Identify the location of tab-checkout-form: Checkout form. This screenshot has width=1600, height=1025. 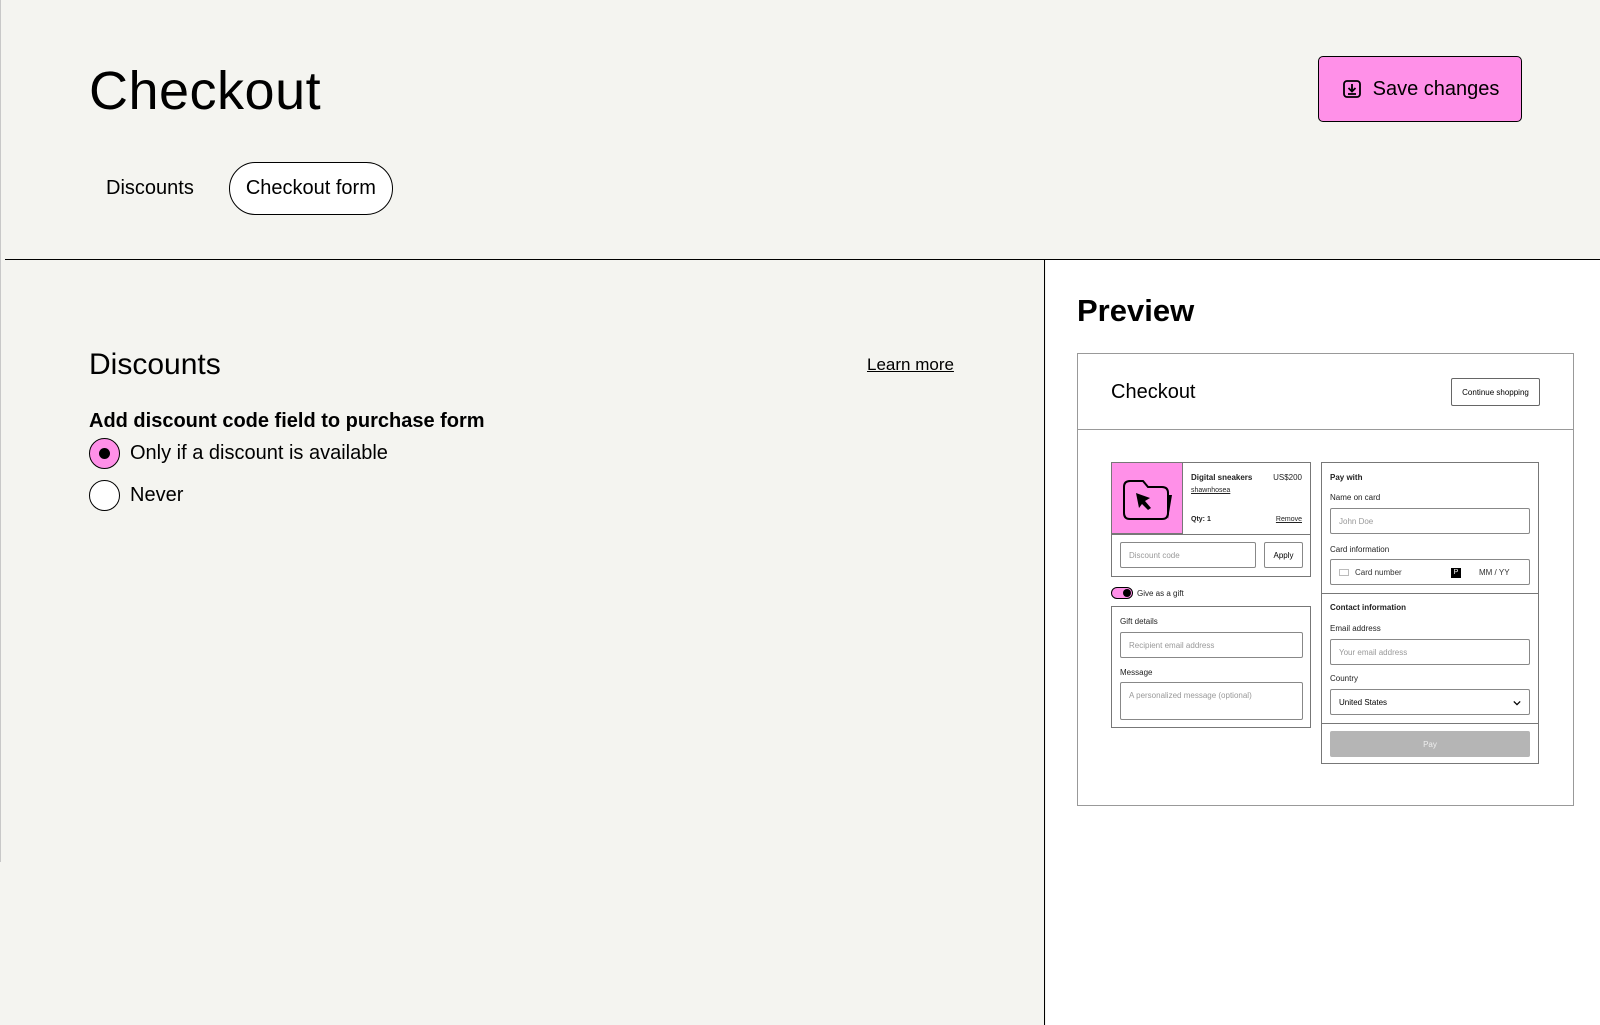
(310, 188).